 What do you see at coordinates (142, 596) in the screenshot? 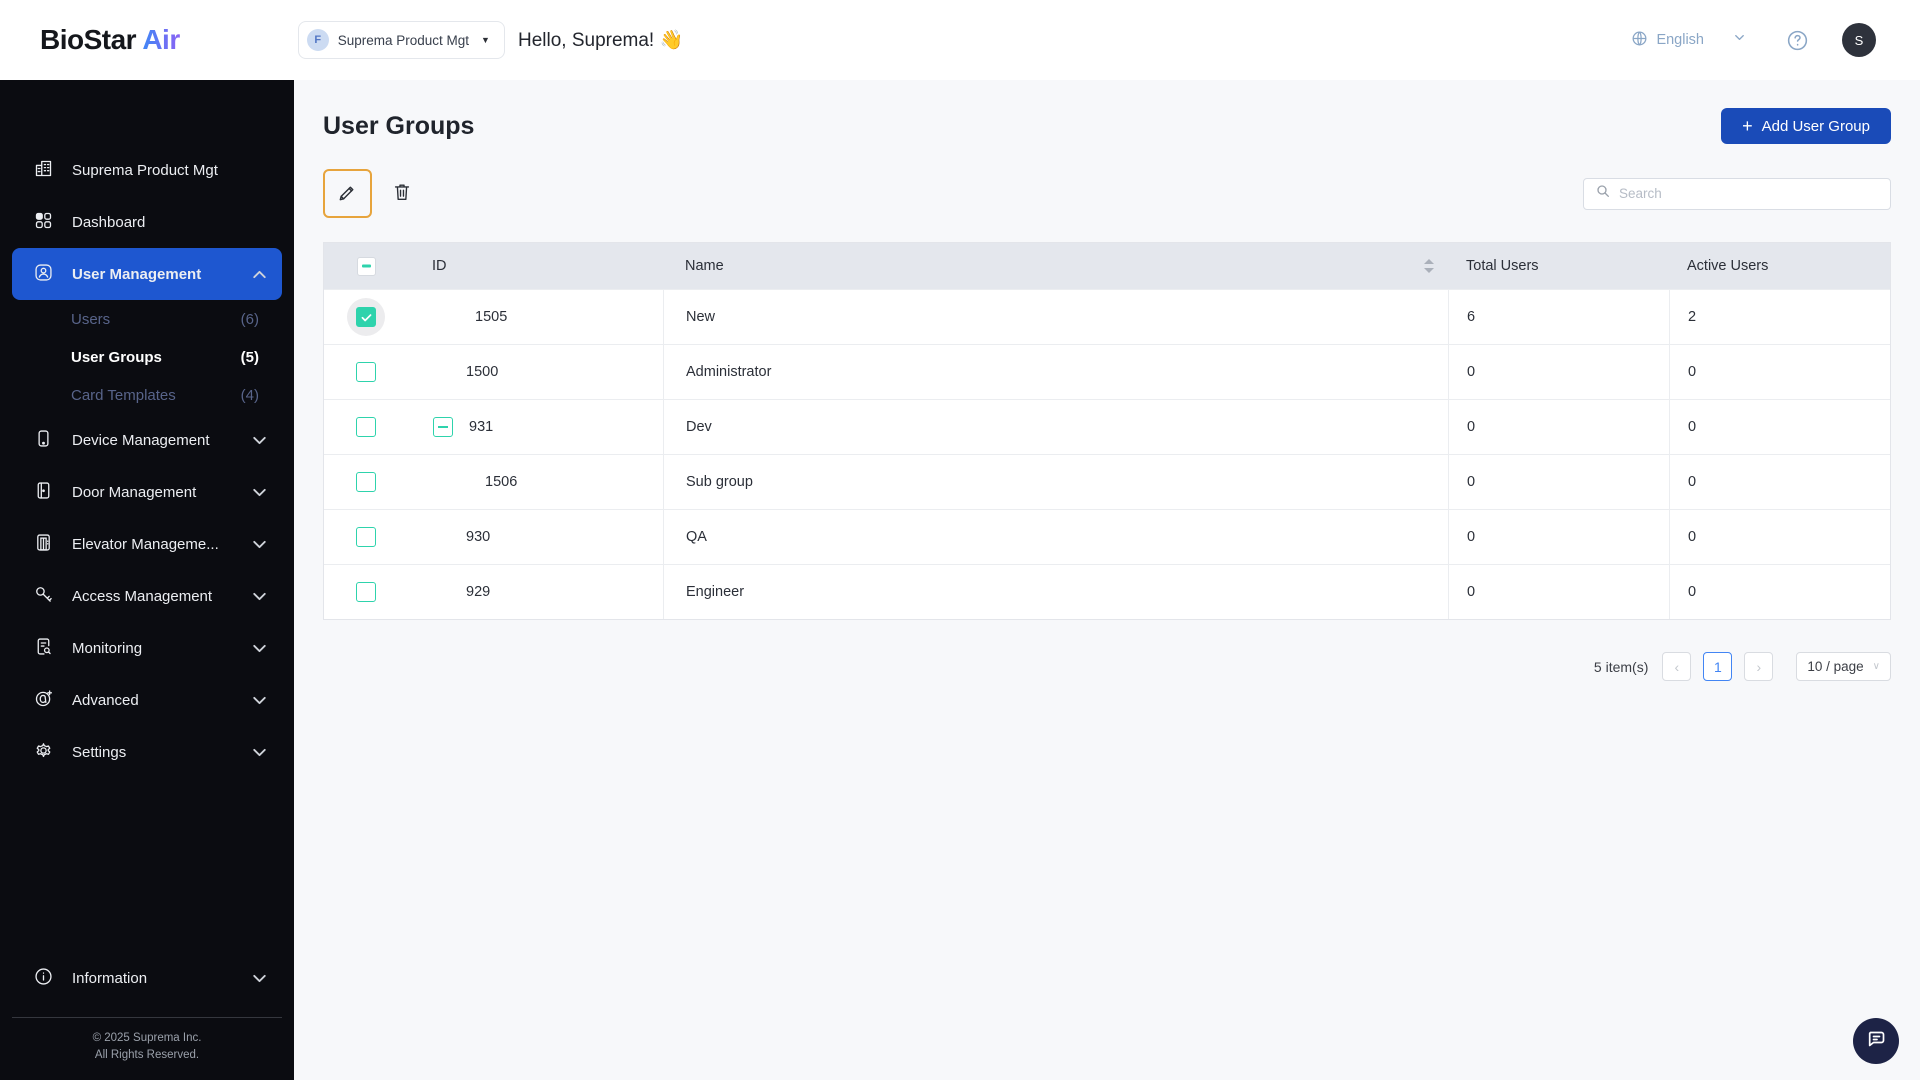
I see `sidebar-item-label: Access Management` at bounding box center [142, 596].